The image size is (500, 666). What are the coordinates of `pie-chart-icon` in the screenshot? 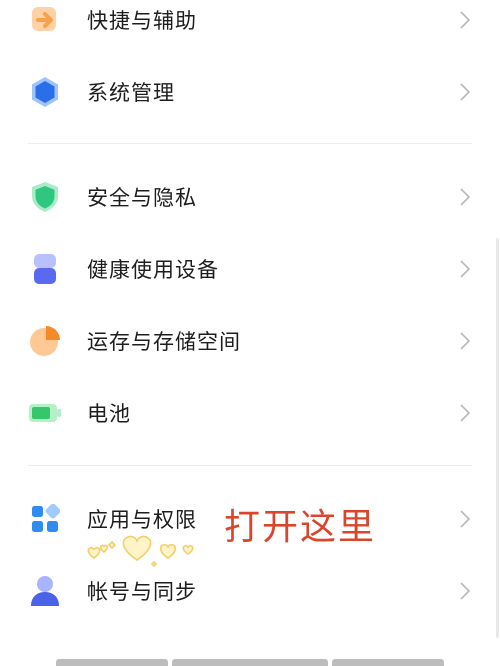 It's located at (45, 341).